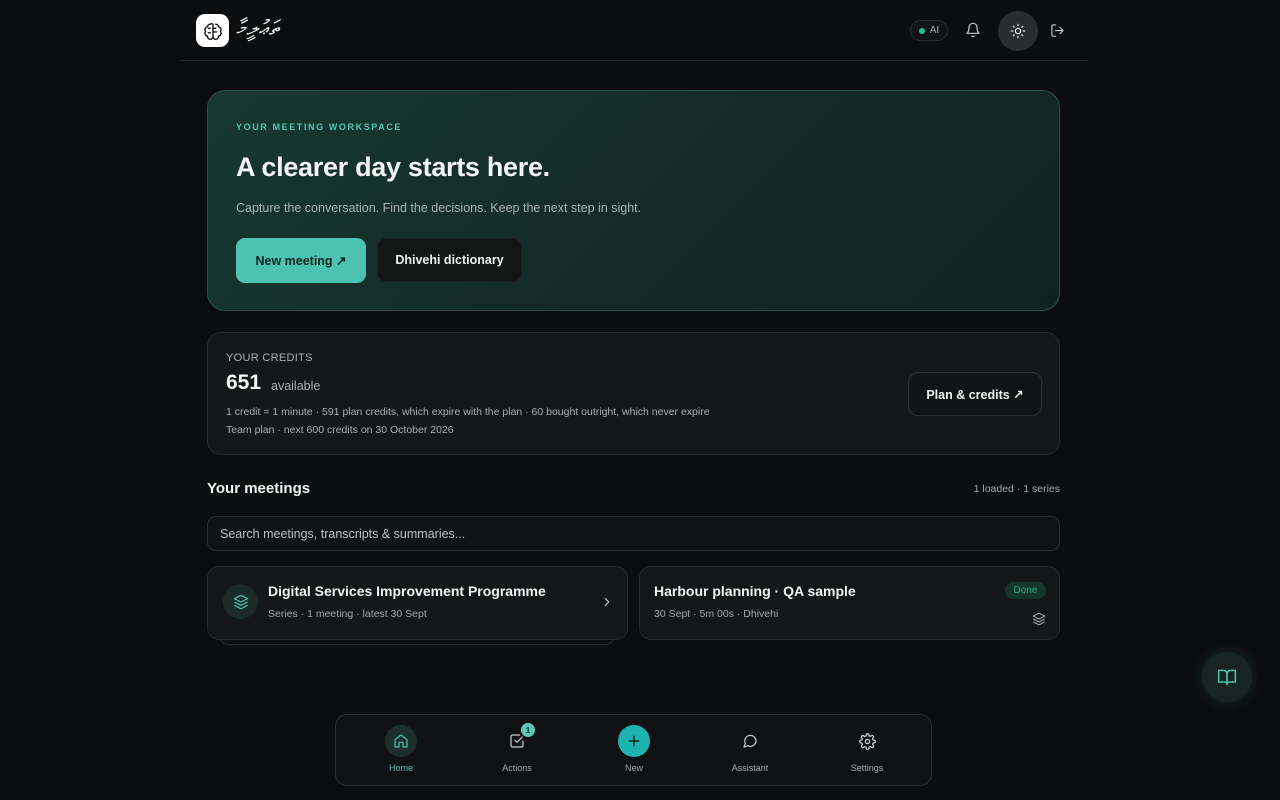 The width and height of the screenshot is (1280, 800). I want to click on nav-new-icon-wrap, so click(634, 741).